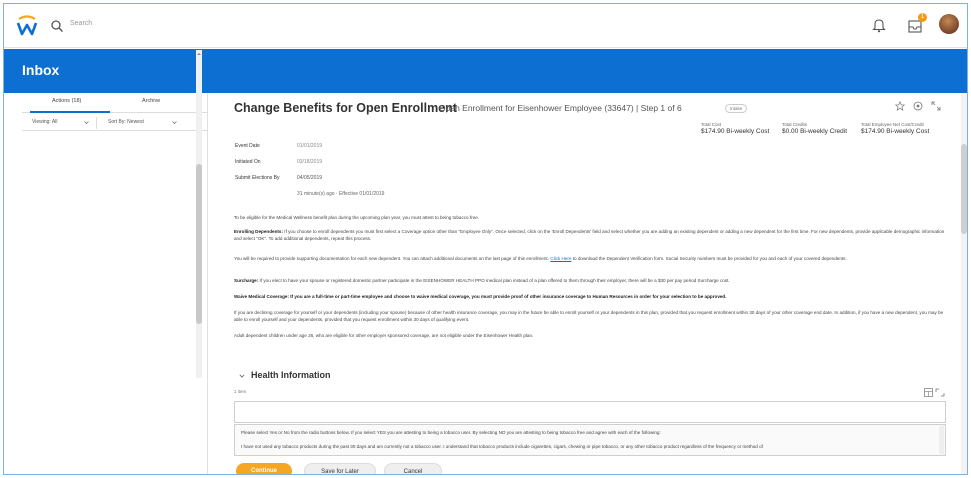 The image size is (971, 478). Describe the element at coordinates (96, 123) in the screenshot. I see `filter-divider` at that location.